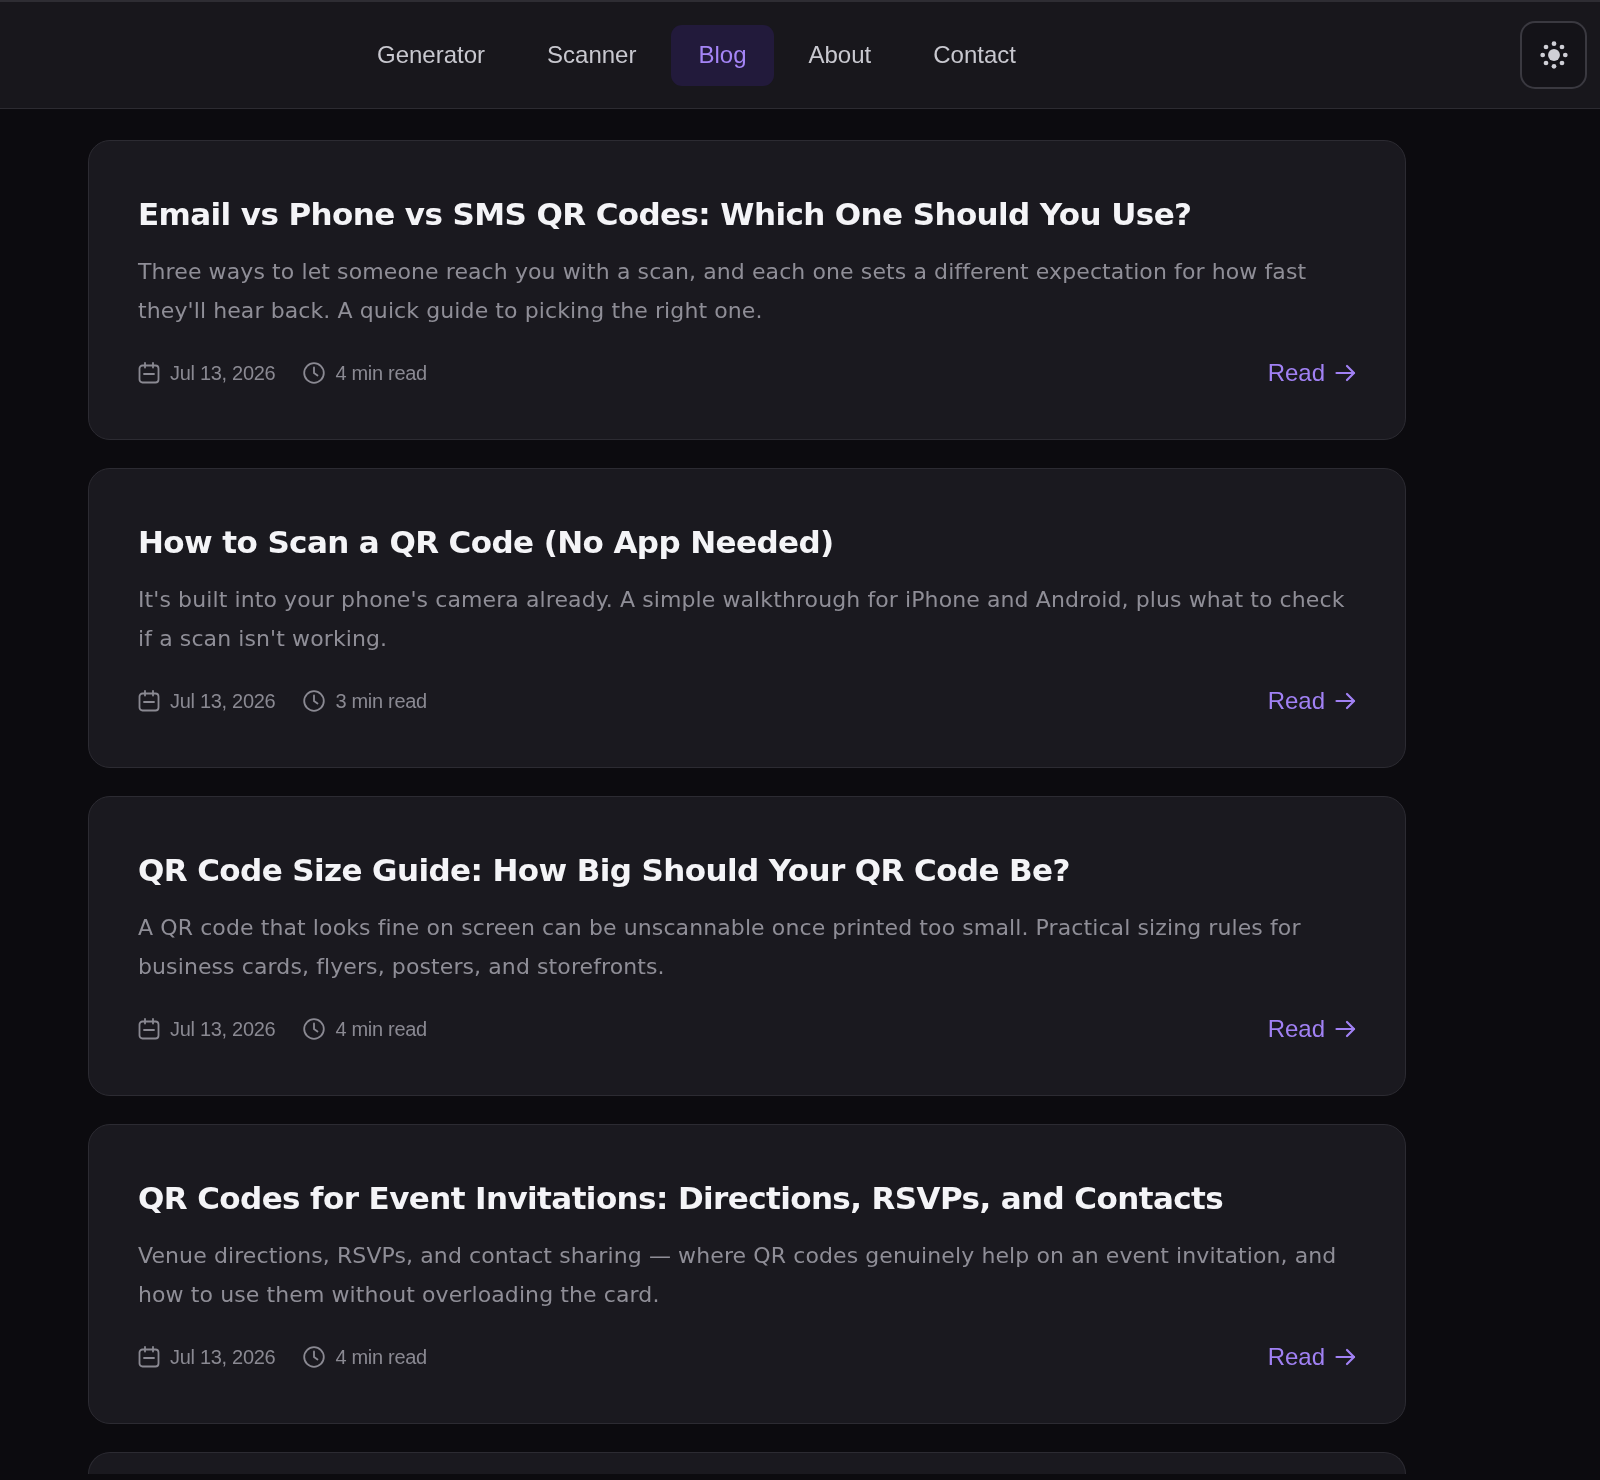 This screenshot has height=1480, width=1600. I want to click on nav-tab: About, so click(840, 55).